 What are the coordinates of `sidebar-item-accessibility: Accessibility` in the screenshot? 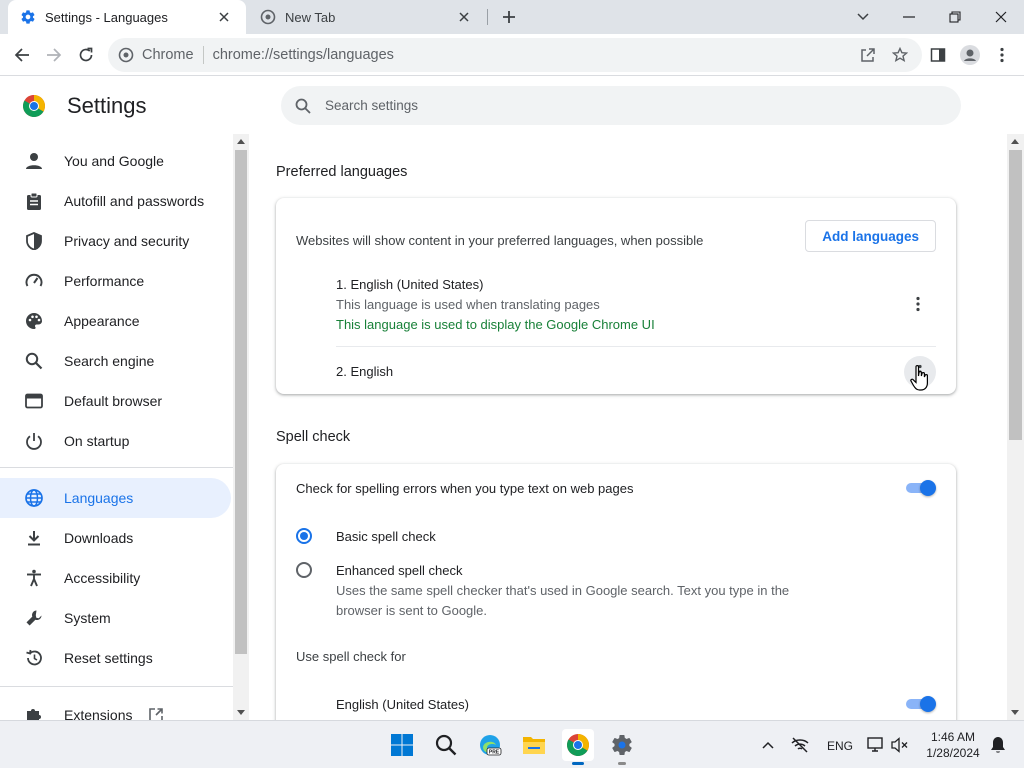 It's located at (115, 578).